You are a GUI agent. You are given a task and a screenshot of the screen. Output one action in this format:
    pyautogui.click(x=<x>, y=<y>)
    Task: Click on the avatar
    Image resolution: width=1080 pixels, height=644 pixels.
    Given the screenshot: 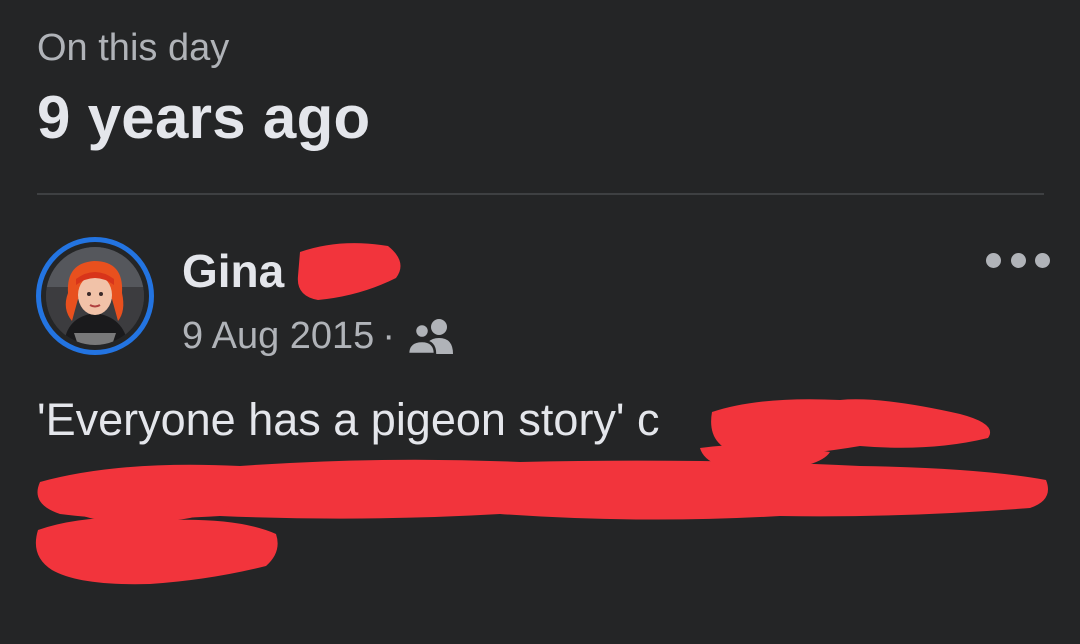 What is the action you would take?
    pyautogui.click(x=95, y=296)
    